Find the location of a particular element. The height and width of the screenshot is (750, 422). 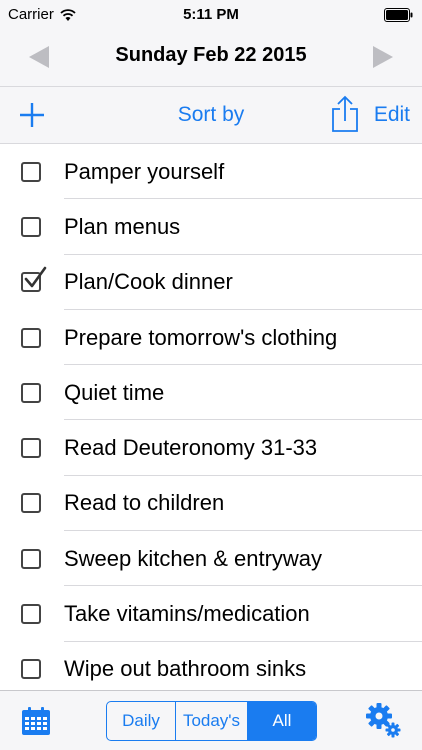

calendar-icon is located at coordinates (36, 721).